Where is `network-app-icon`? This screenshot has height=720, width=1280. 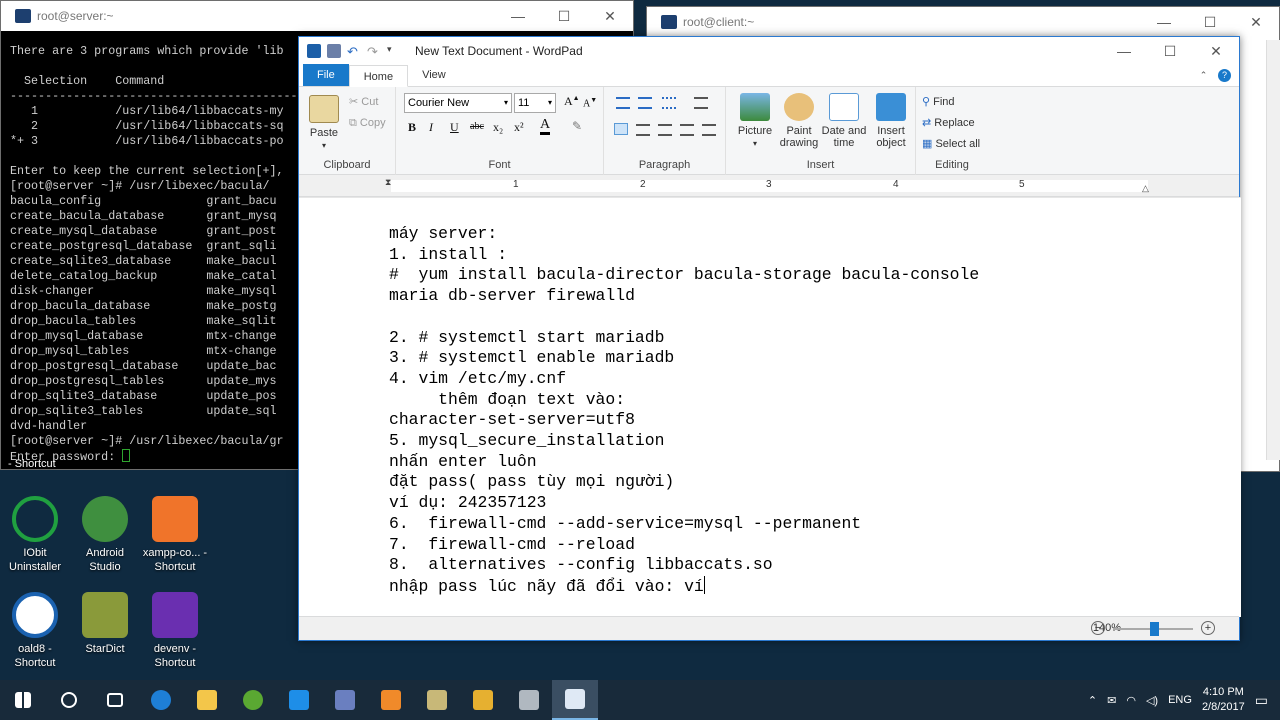 network-app-icon is located at coordinates (345, 700).